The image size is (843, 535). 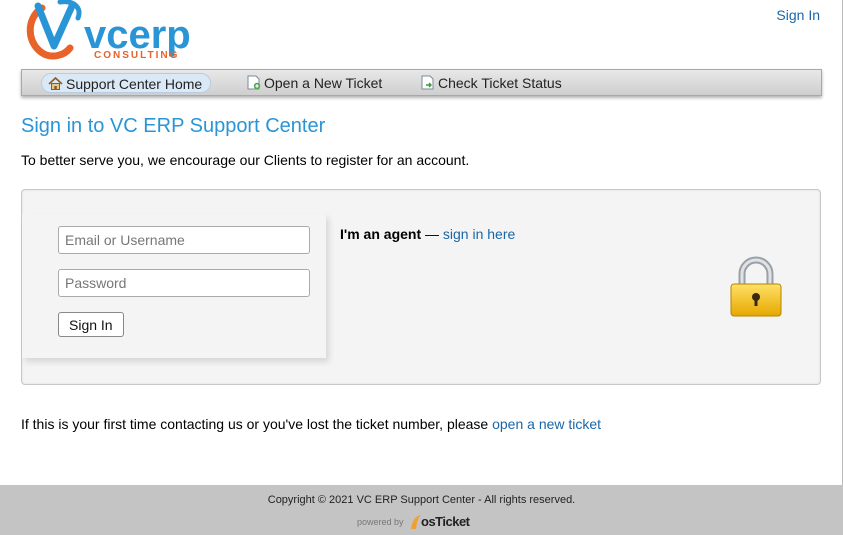 I want to click on agent-label: I'm an agent, so click(x=381, y=234).